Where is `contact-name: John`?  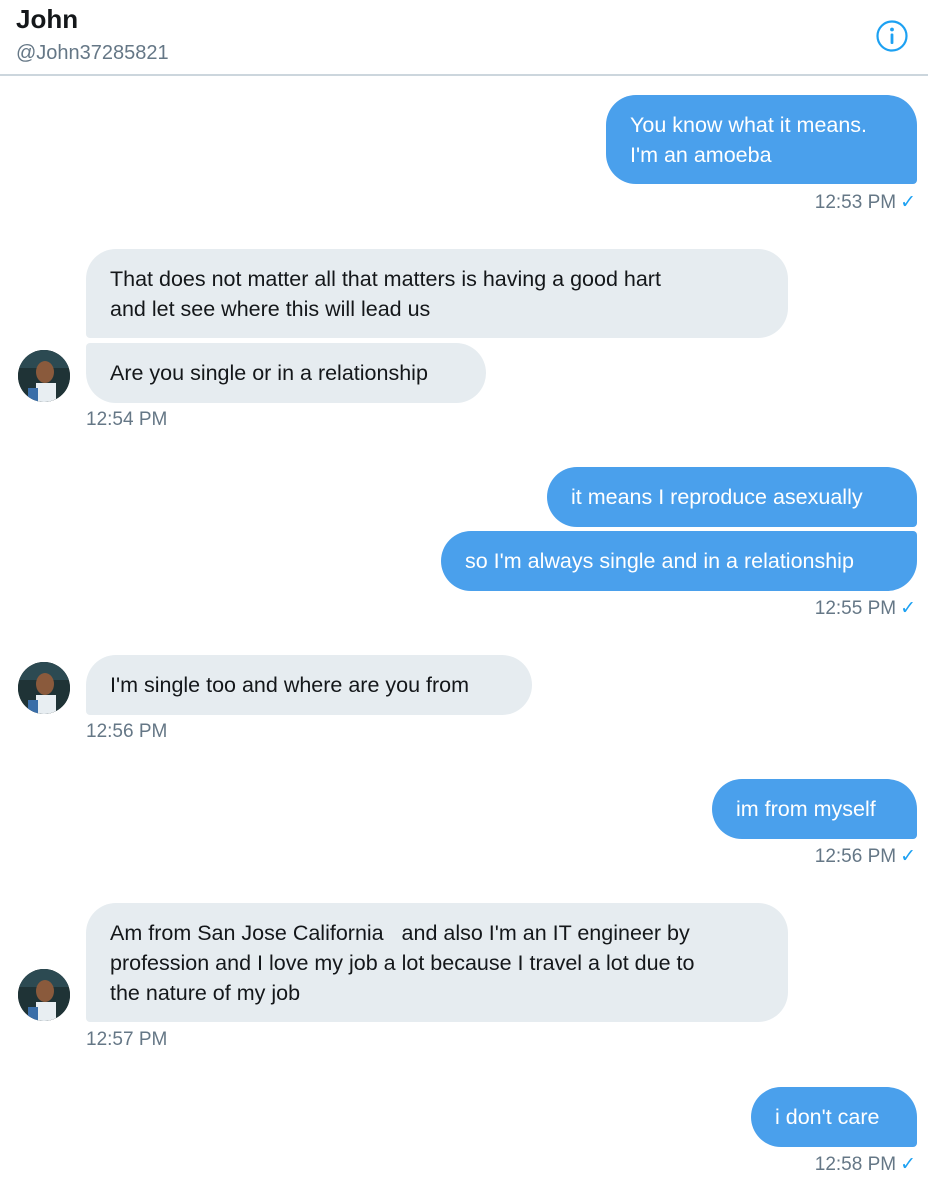 contact-name: John is located at coordinates (47, 19).